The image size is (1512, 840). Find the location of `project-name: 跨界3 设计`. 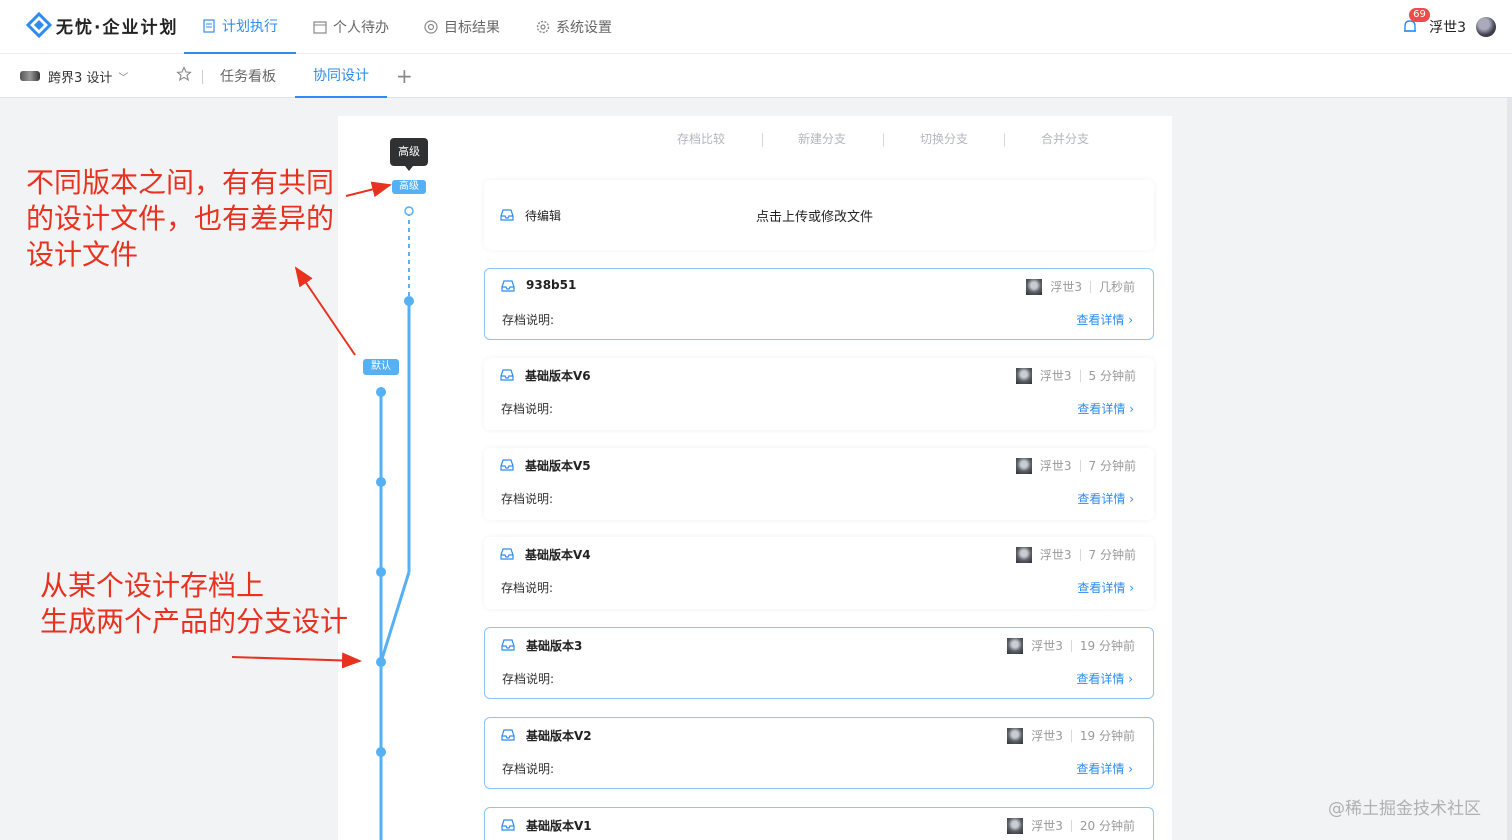

project-name: 跨界3 设计 is located at coordinates (80, 78).